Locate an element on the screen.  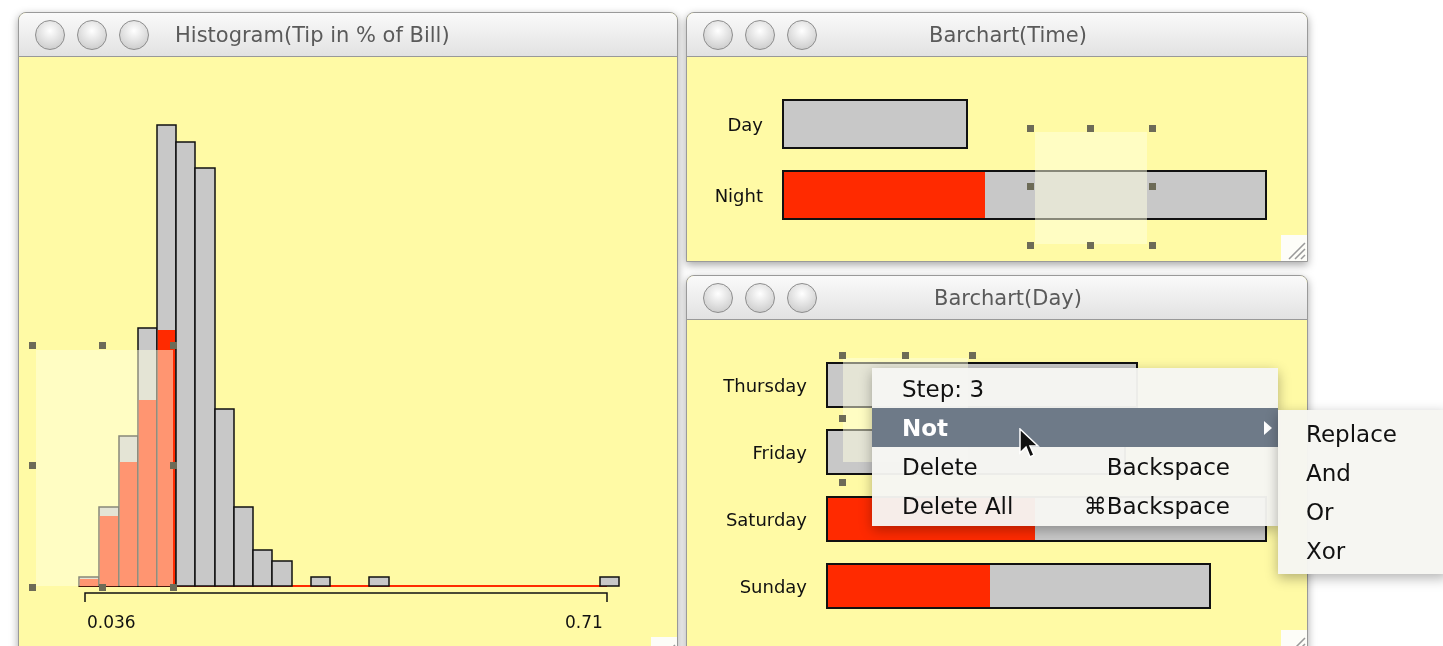
menu-item: And is located at coordinates (1360, 472).